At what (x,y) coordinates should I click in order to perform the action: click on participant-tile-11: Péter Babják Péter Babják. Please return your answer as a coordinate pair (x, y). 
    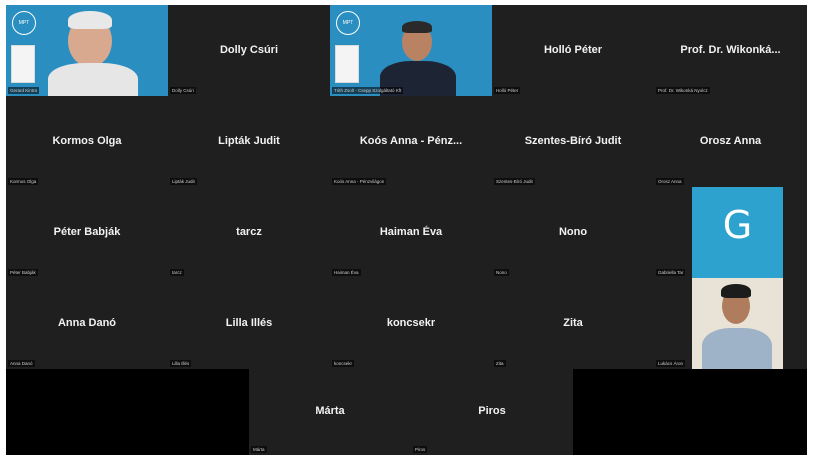
    Looking at the image, I should click on (87, 232).